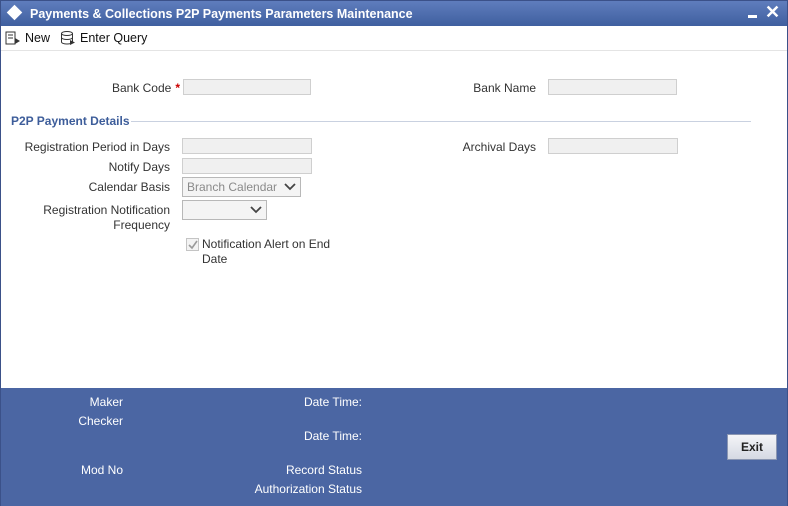 This screenshot has width=788, height=506. I want to click on registration-period-input, so click(247, 146).